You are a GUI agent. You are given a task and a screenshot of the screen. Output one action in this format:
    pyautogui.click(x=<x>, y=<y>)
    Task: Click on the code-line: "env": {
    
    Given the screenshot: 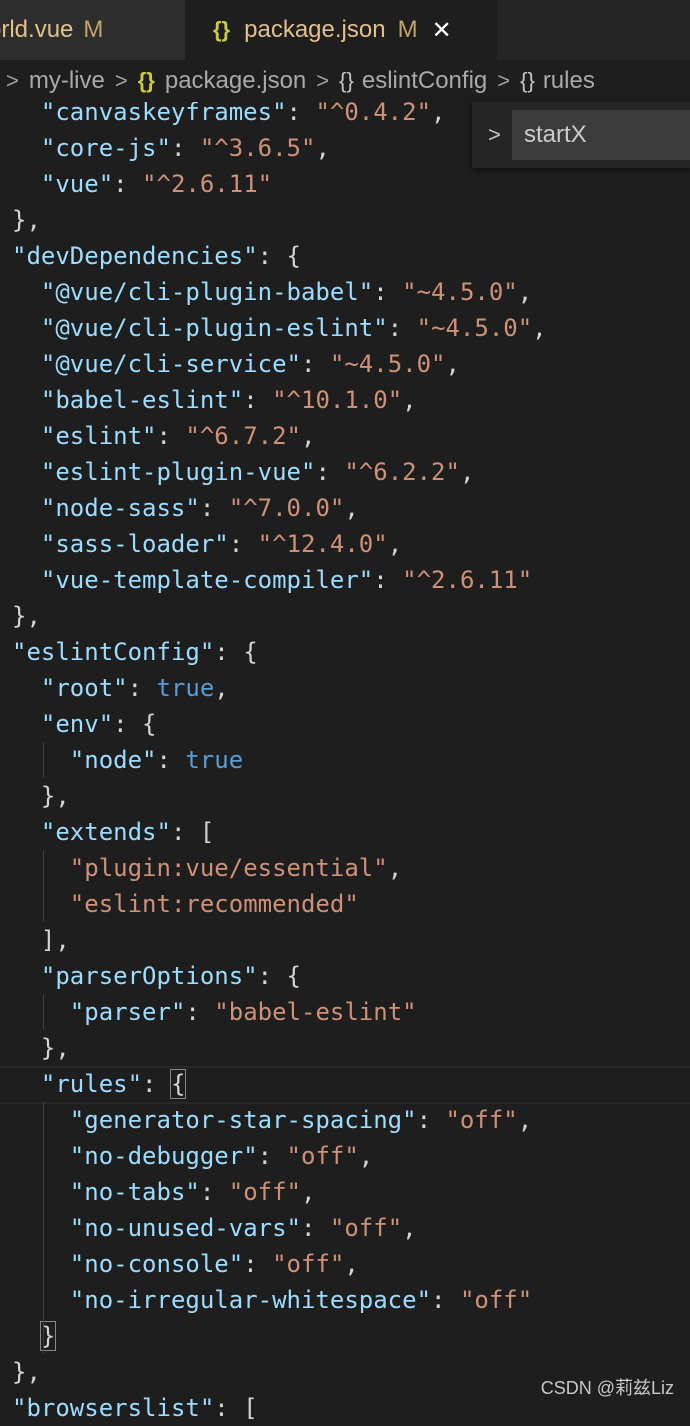 What is the action you would take?
    pyautogui.click(x=99, y=724)
    